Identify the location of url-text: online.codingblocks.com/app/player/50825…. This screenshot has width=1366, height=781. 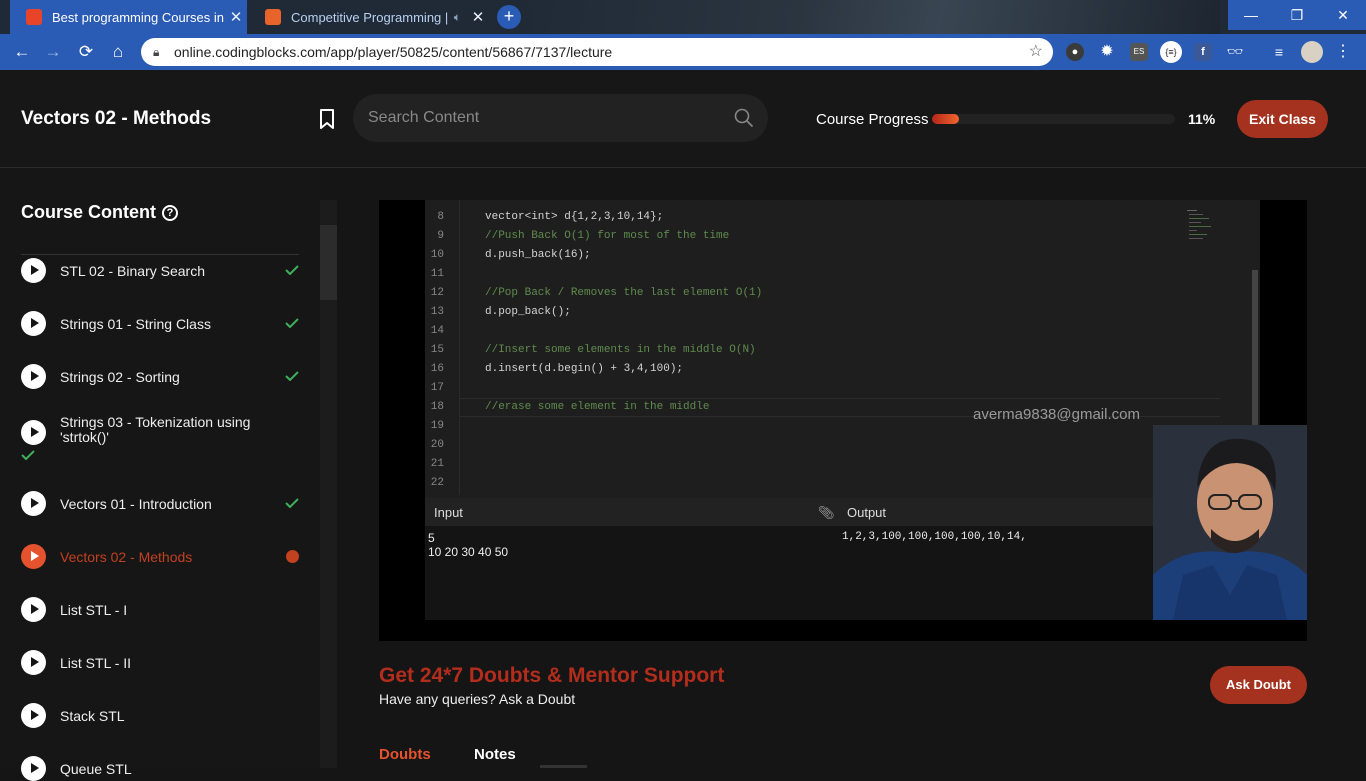
(393, 52).